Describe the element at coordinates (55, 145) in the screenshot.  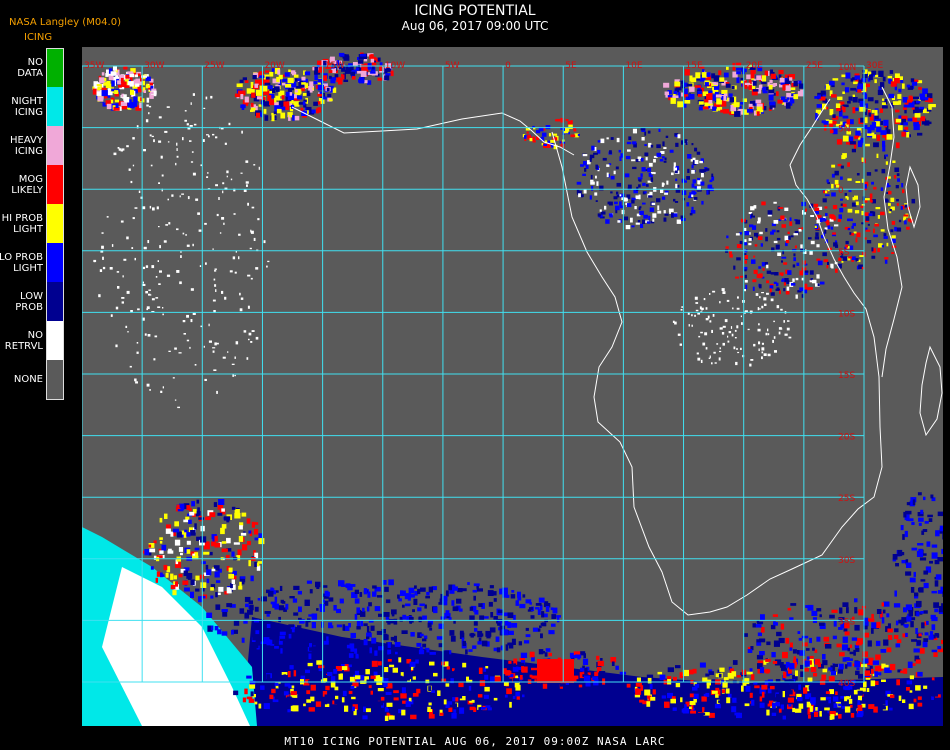
I see `legend-swatch` at that location.